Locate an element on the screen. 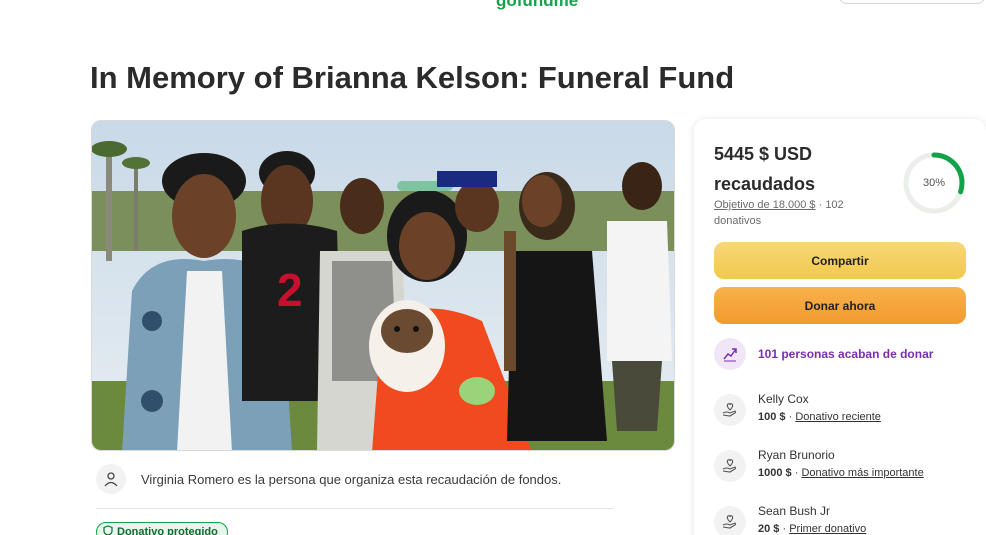  donor-name: Kelly Cox is located at coordinates (783, 399).